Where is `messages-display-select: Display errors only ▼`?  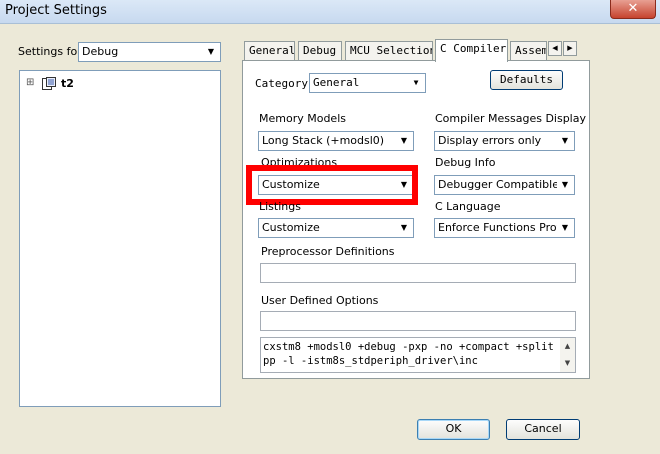 messages-display-select: Display errors only ▼ is located at coordinates (504, 141).